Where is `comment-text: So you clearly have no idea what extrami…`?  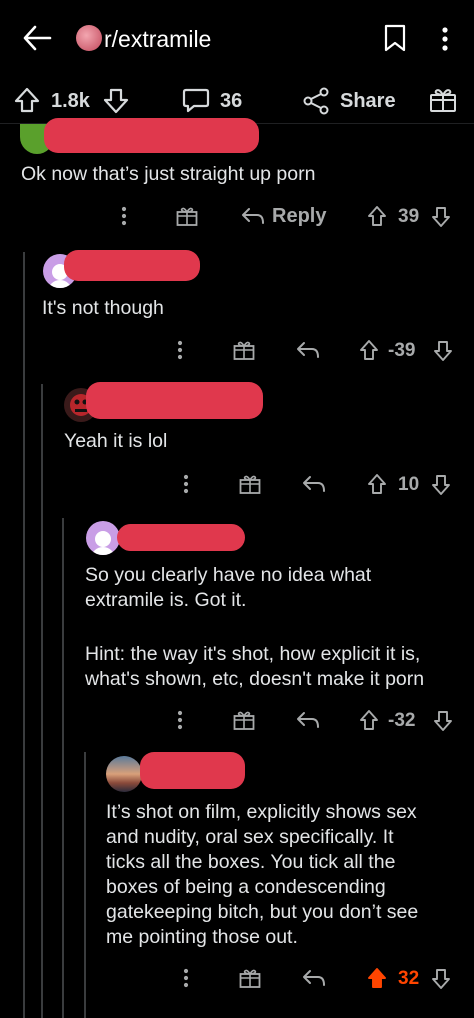 comment-text: So you clearly have no idea what extrami… is located at coordinates (228, 587).